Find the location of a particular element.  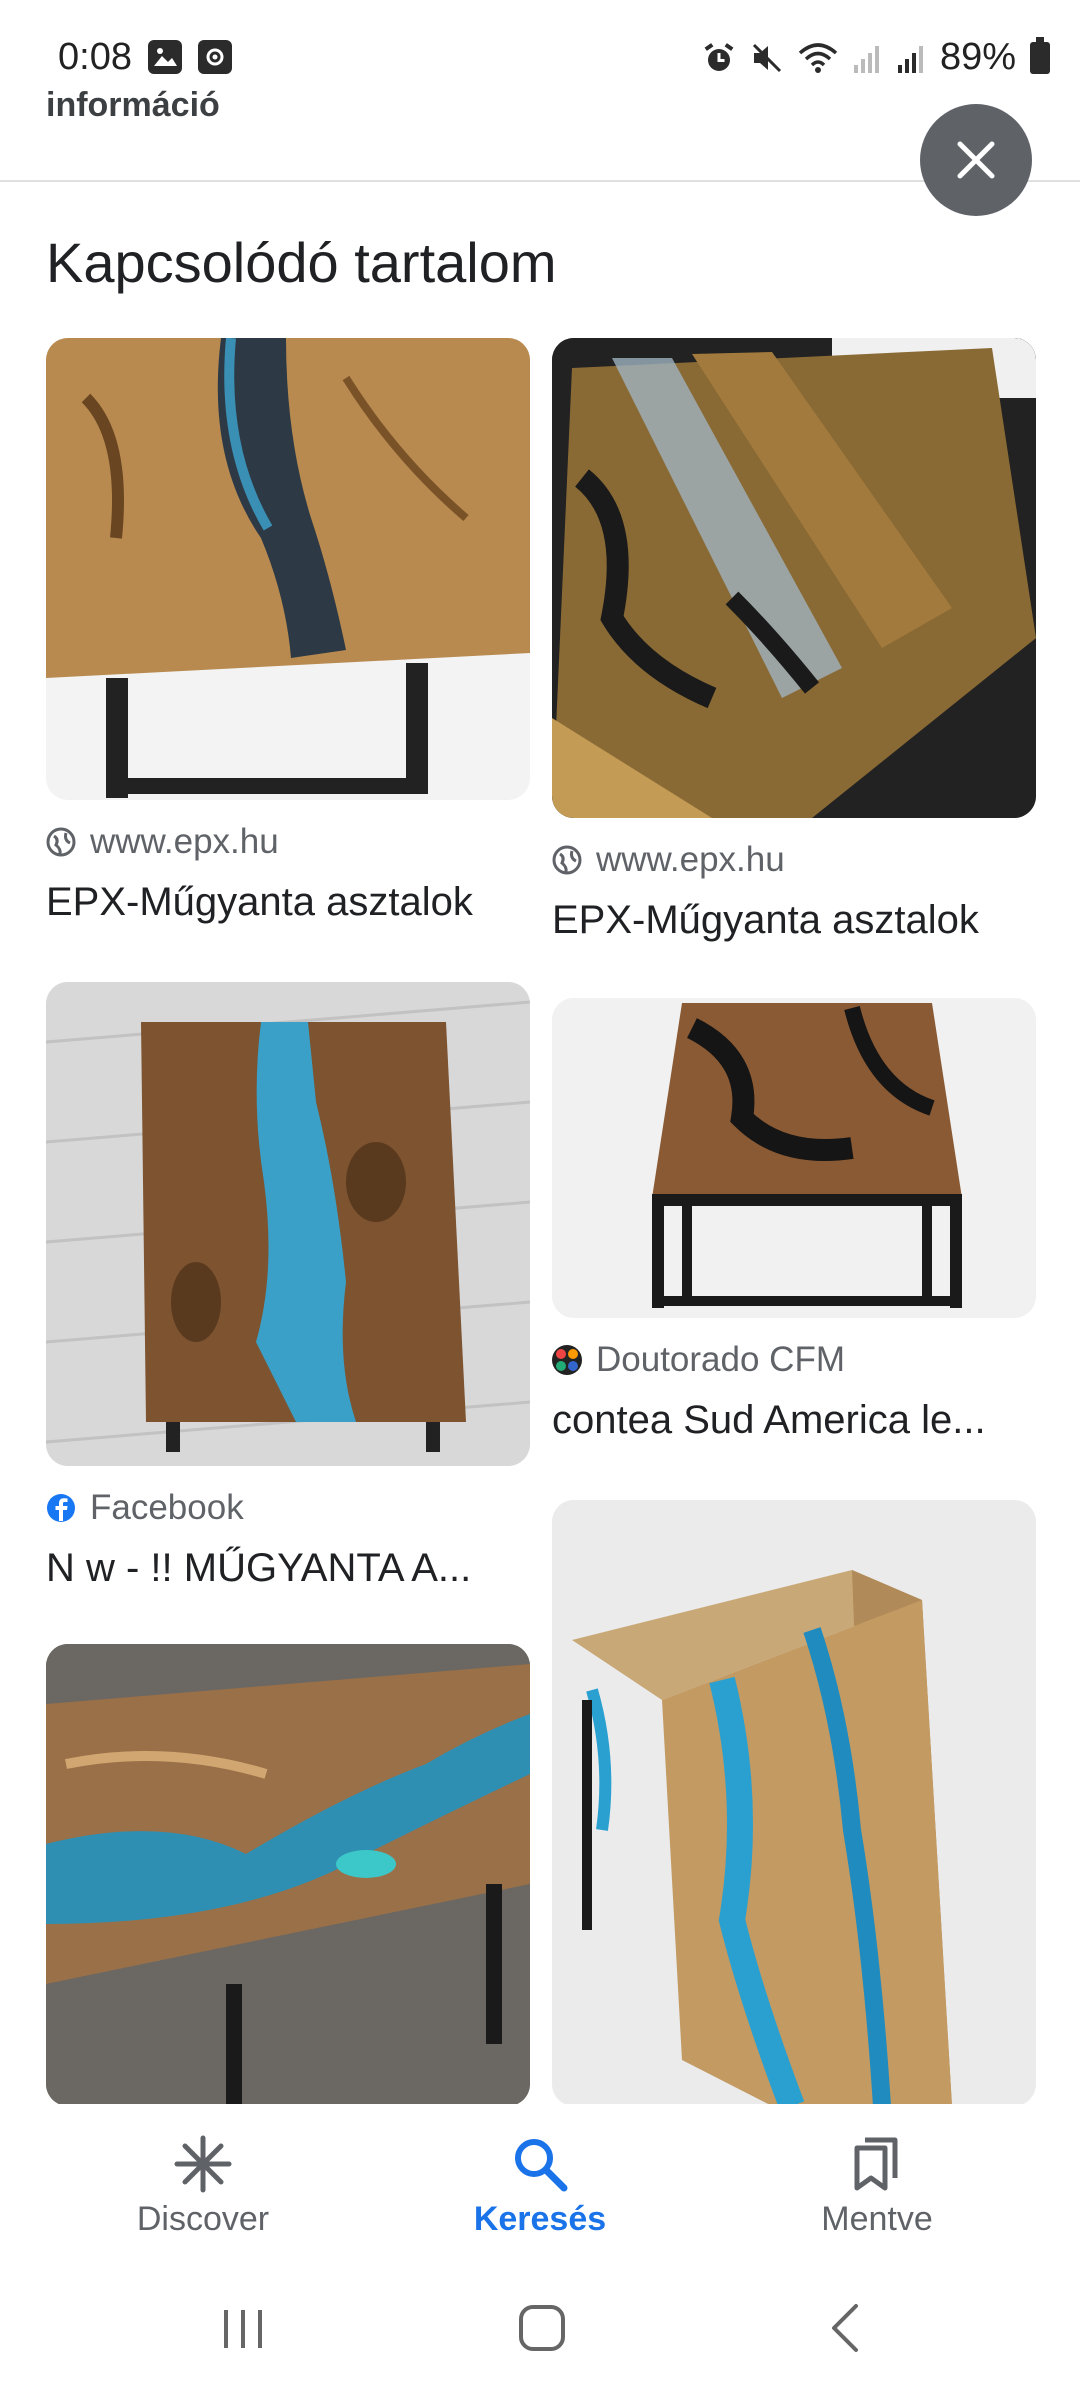

page-header-title: információ is located at coordinates (133, 105).